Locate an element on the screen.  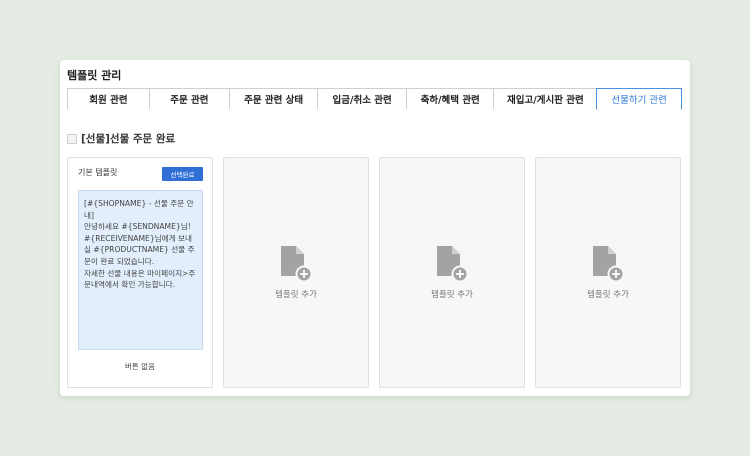
tab-gift: 선물하기 관련 is located at coordinates (639, 99).